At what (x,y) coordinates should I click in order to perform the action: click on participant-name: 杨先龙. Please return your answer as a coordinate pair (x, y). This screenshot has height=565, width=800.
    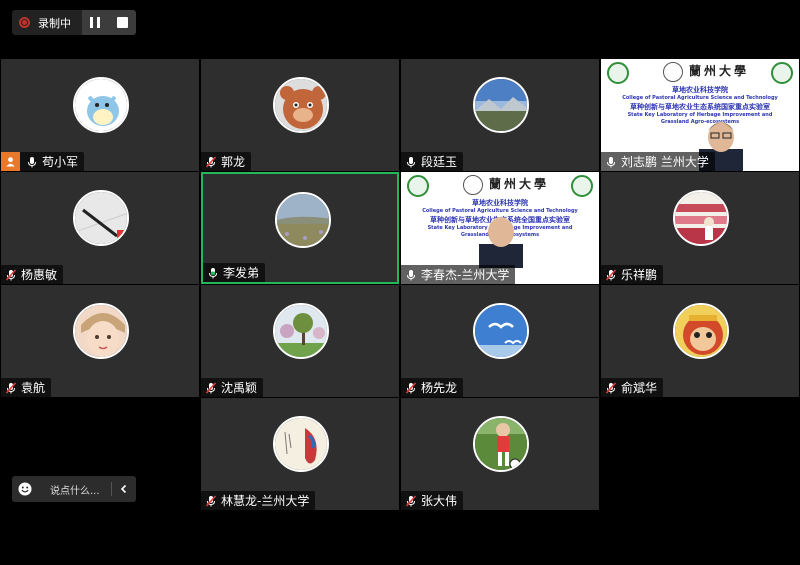
    Looking at the image, I should click on (439, 388).